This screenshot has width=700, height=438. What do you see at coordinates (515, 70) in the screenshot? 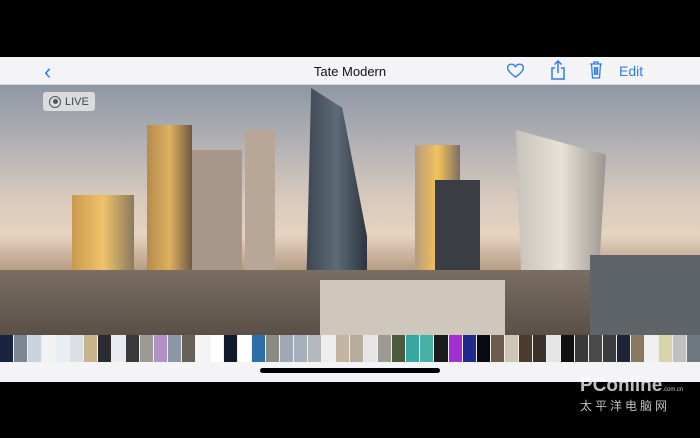
I see `heart-icon` at bounding box center [515, 70].